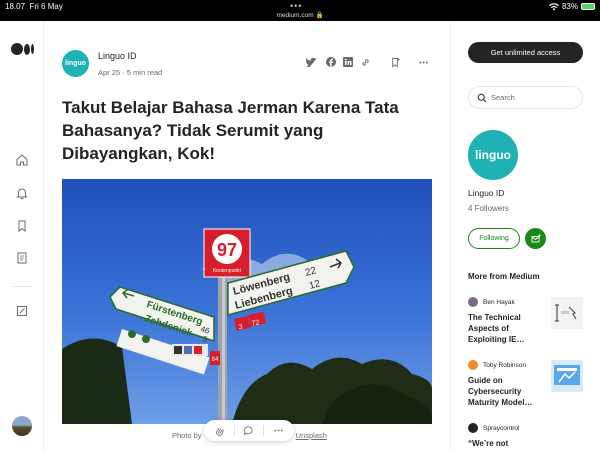 This screenshot has height=450, width=600. Describe the element at coordinates (494, 238) in the screenshot. I see `following-button: Following` at that location.